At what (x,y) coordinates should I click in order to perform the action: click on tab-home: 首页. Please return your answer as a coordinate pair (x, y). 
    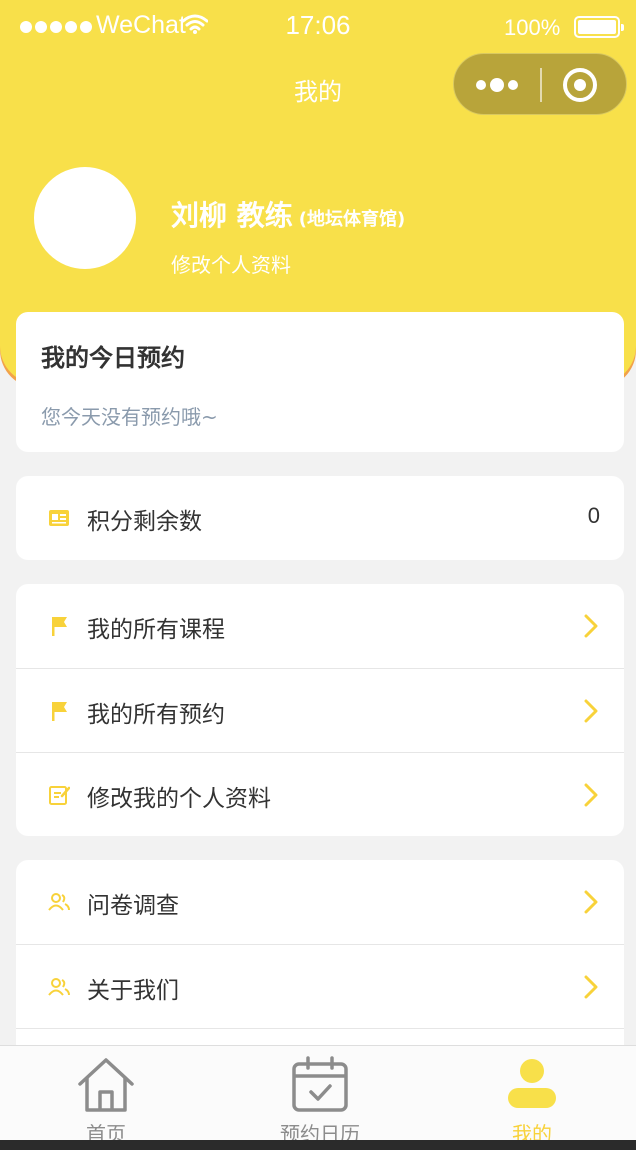
    Looking at the image, I should click on (106, 1096).